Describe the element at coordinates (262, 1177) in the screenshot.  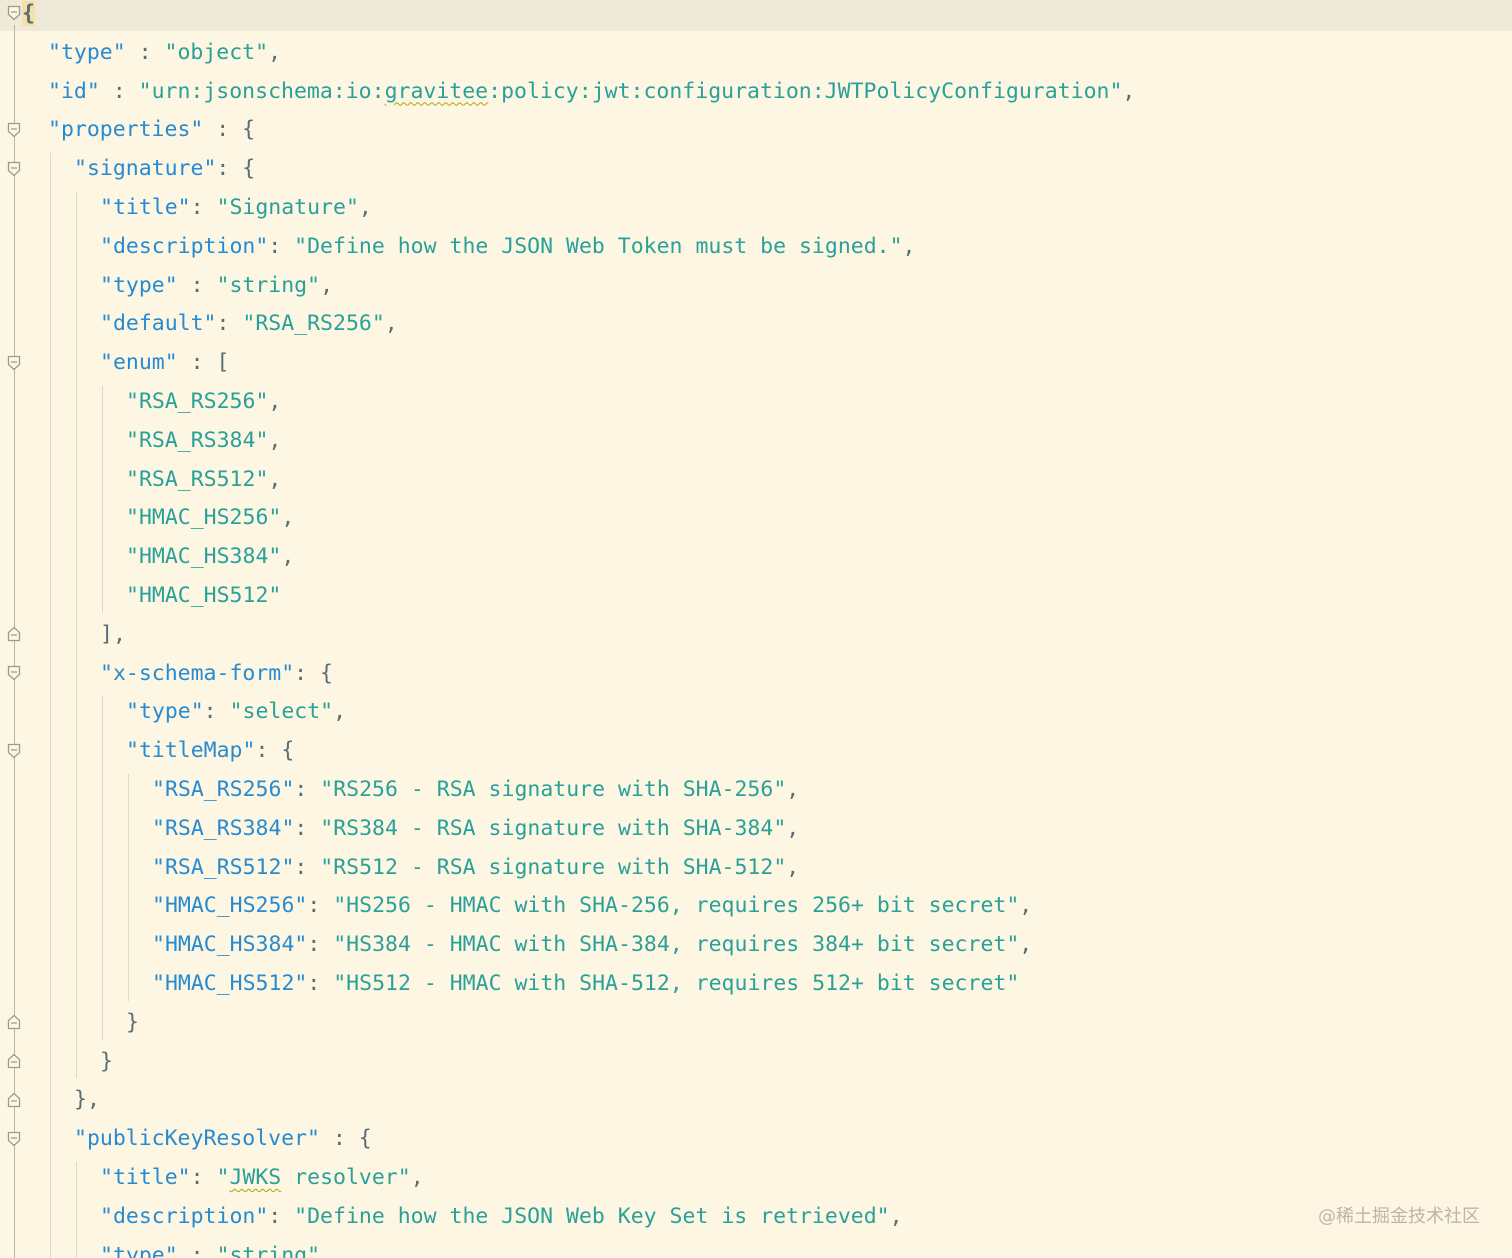
I see `code-line: "title": "JWKS resolver",` at that location.